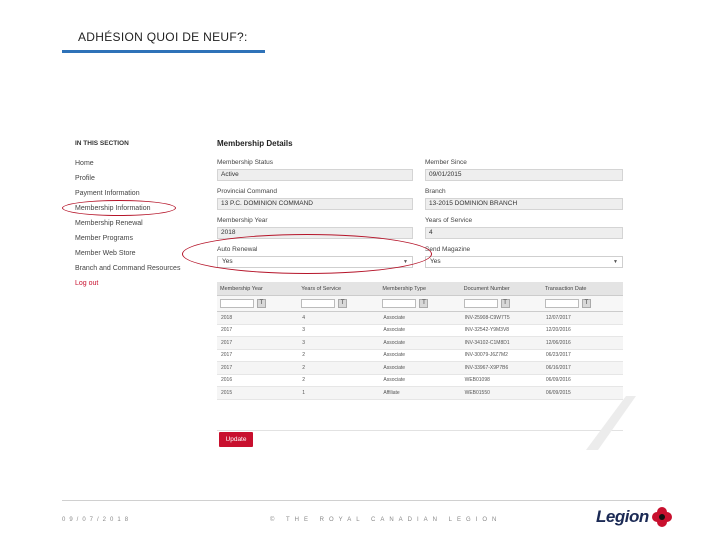 This screenshot has height=540, width=720. What do you see at coordinates (435, 261) in the screenshot?
I see `send-magazine-value: Yes` at bounding box center [435, 261].